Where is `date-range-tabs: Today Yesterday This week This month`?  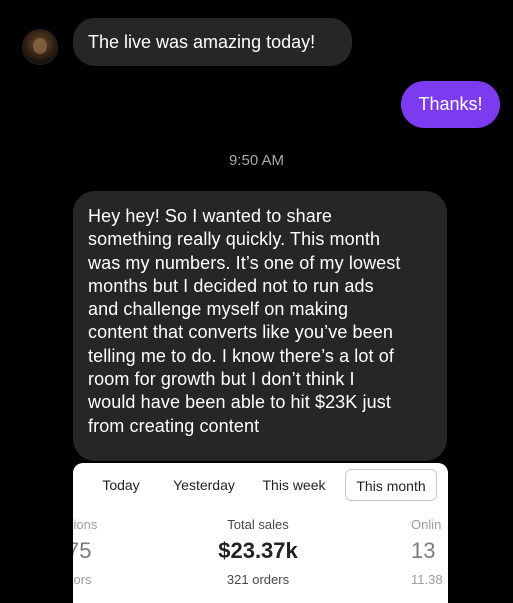
date-range-tabs: Today Yesterday This week This month is located at coordinates (260, 485).